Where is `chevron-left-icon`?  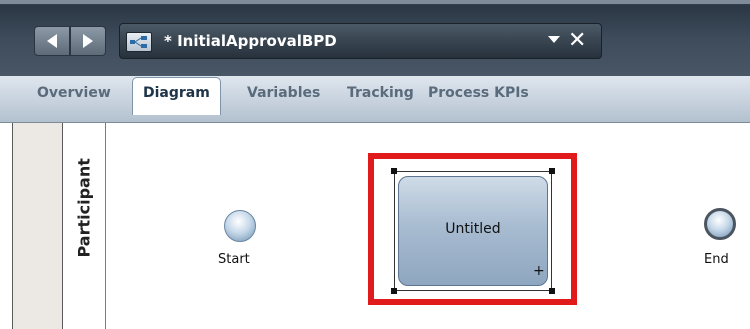 chevron-left-icon is located at coordinates (52, 41).